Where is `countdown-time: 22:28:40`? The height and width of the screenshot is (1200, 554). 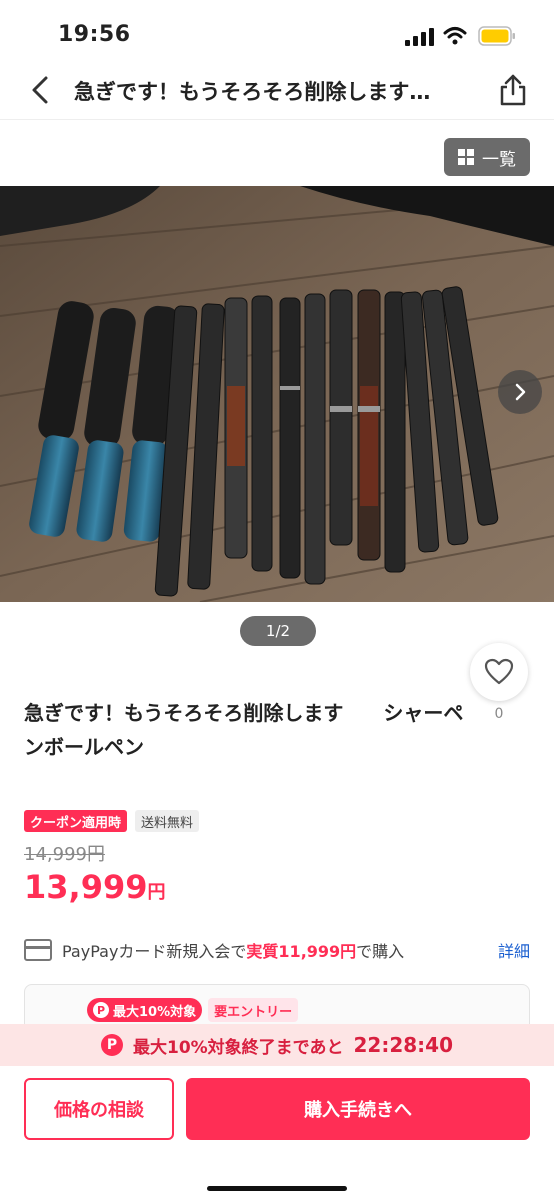 countdown-time: 22:28:40 is located at coordinates (403, 1045).